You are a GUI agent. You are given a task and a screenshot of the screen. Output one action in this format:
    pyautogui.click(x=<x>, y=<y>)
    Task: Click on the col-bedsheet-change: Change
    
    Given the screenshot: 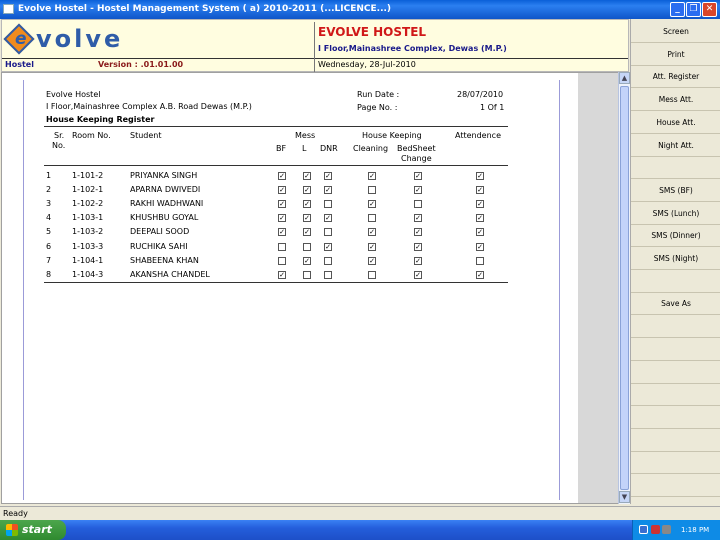 What is the action you would take?
    pyautogui.click(x=416, y=158)
    